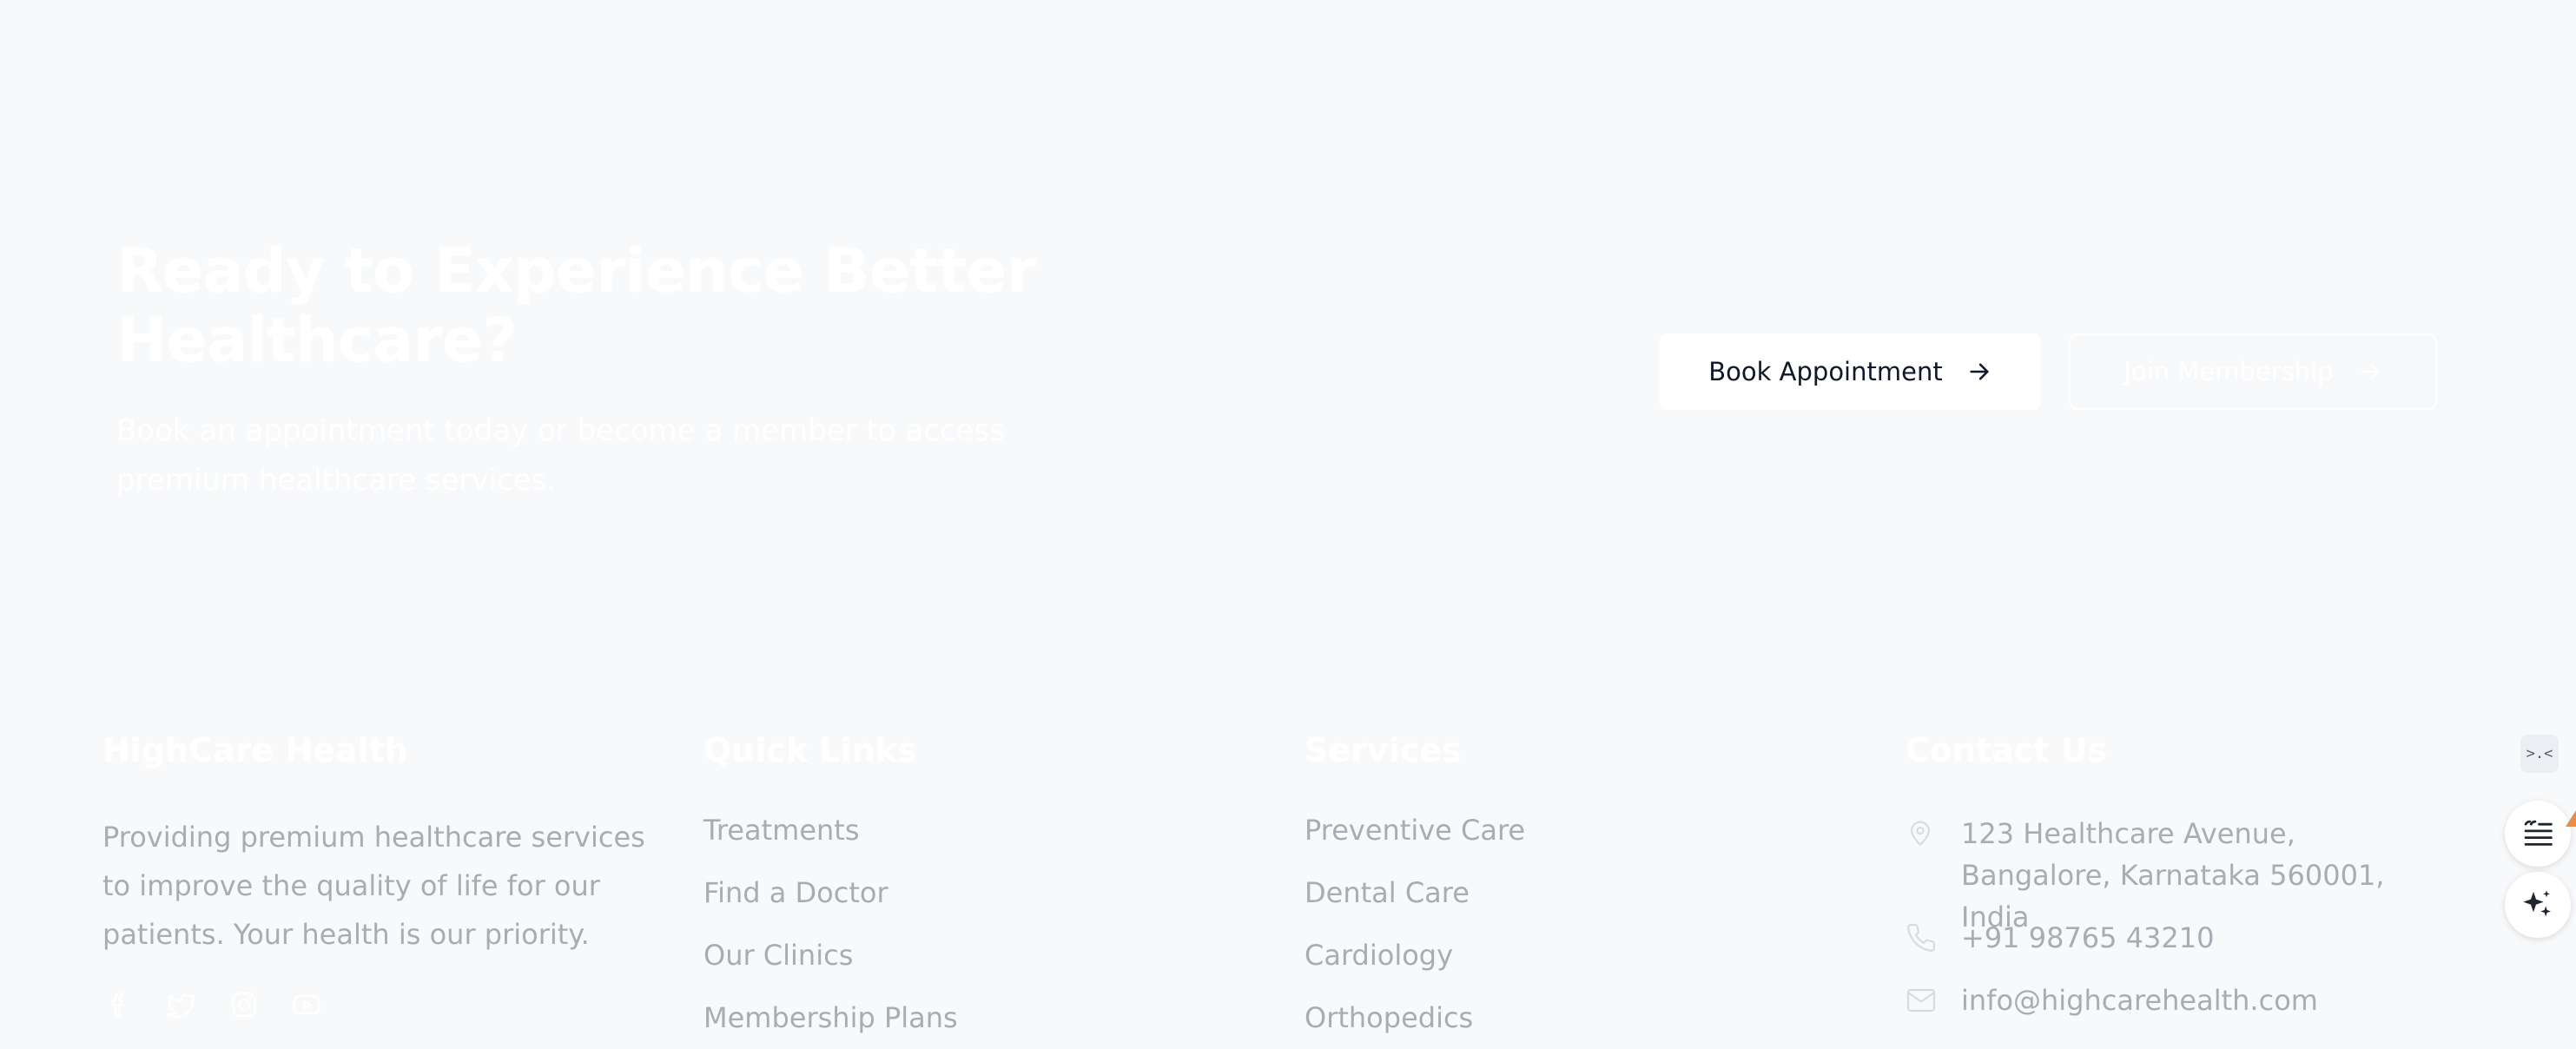  I want to click on join-membership-label: Join Membership, so click(2229, 372).